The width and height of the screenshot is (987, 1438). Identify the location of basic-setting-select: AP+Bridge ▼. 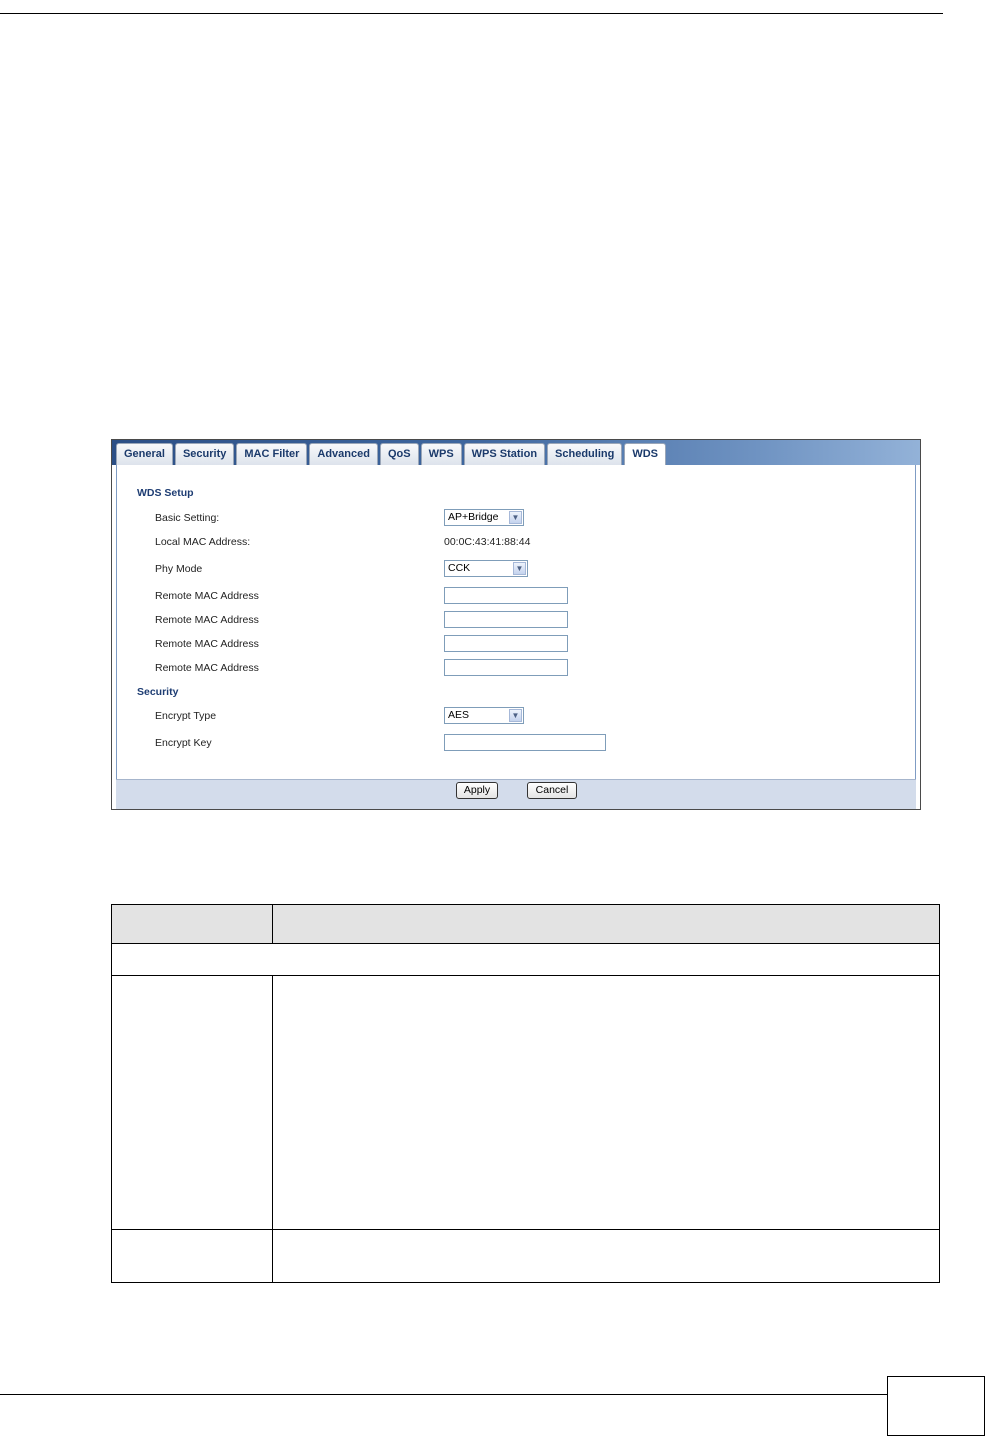
(484, 517).